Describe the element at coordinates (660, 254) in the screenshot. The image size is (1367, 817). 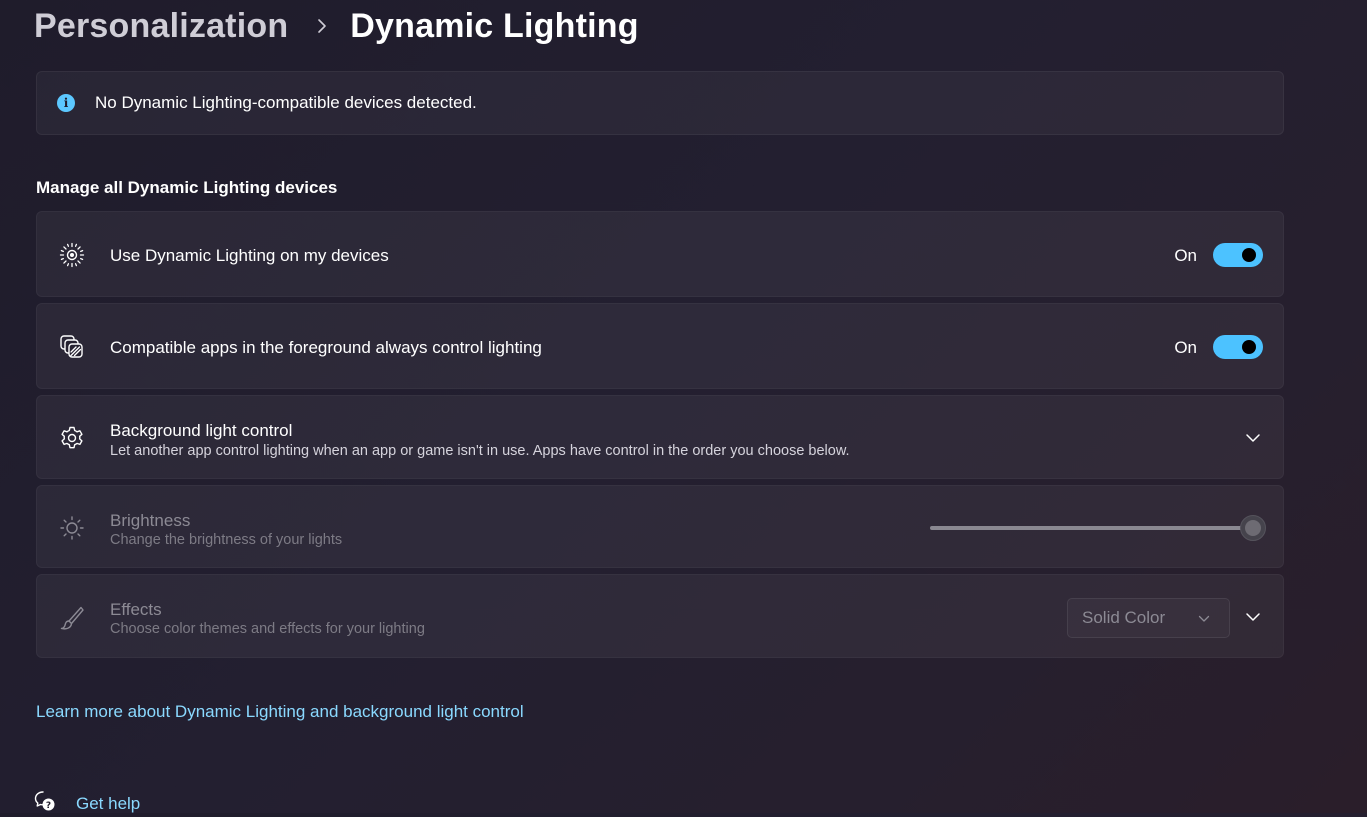
I see `setting-use-dynamic-lighting: Use Dynamic Lighting on my devices On` at that location.